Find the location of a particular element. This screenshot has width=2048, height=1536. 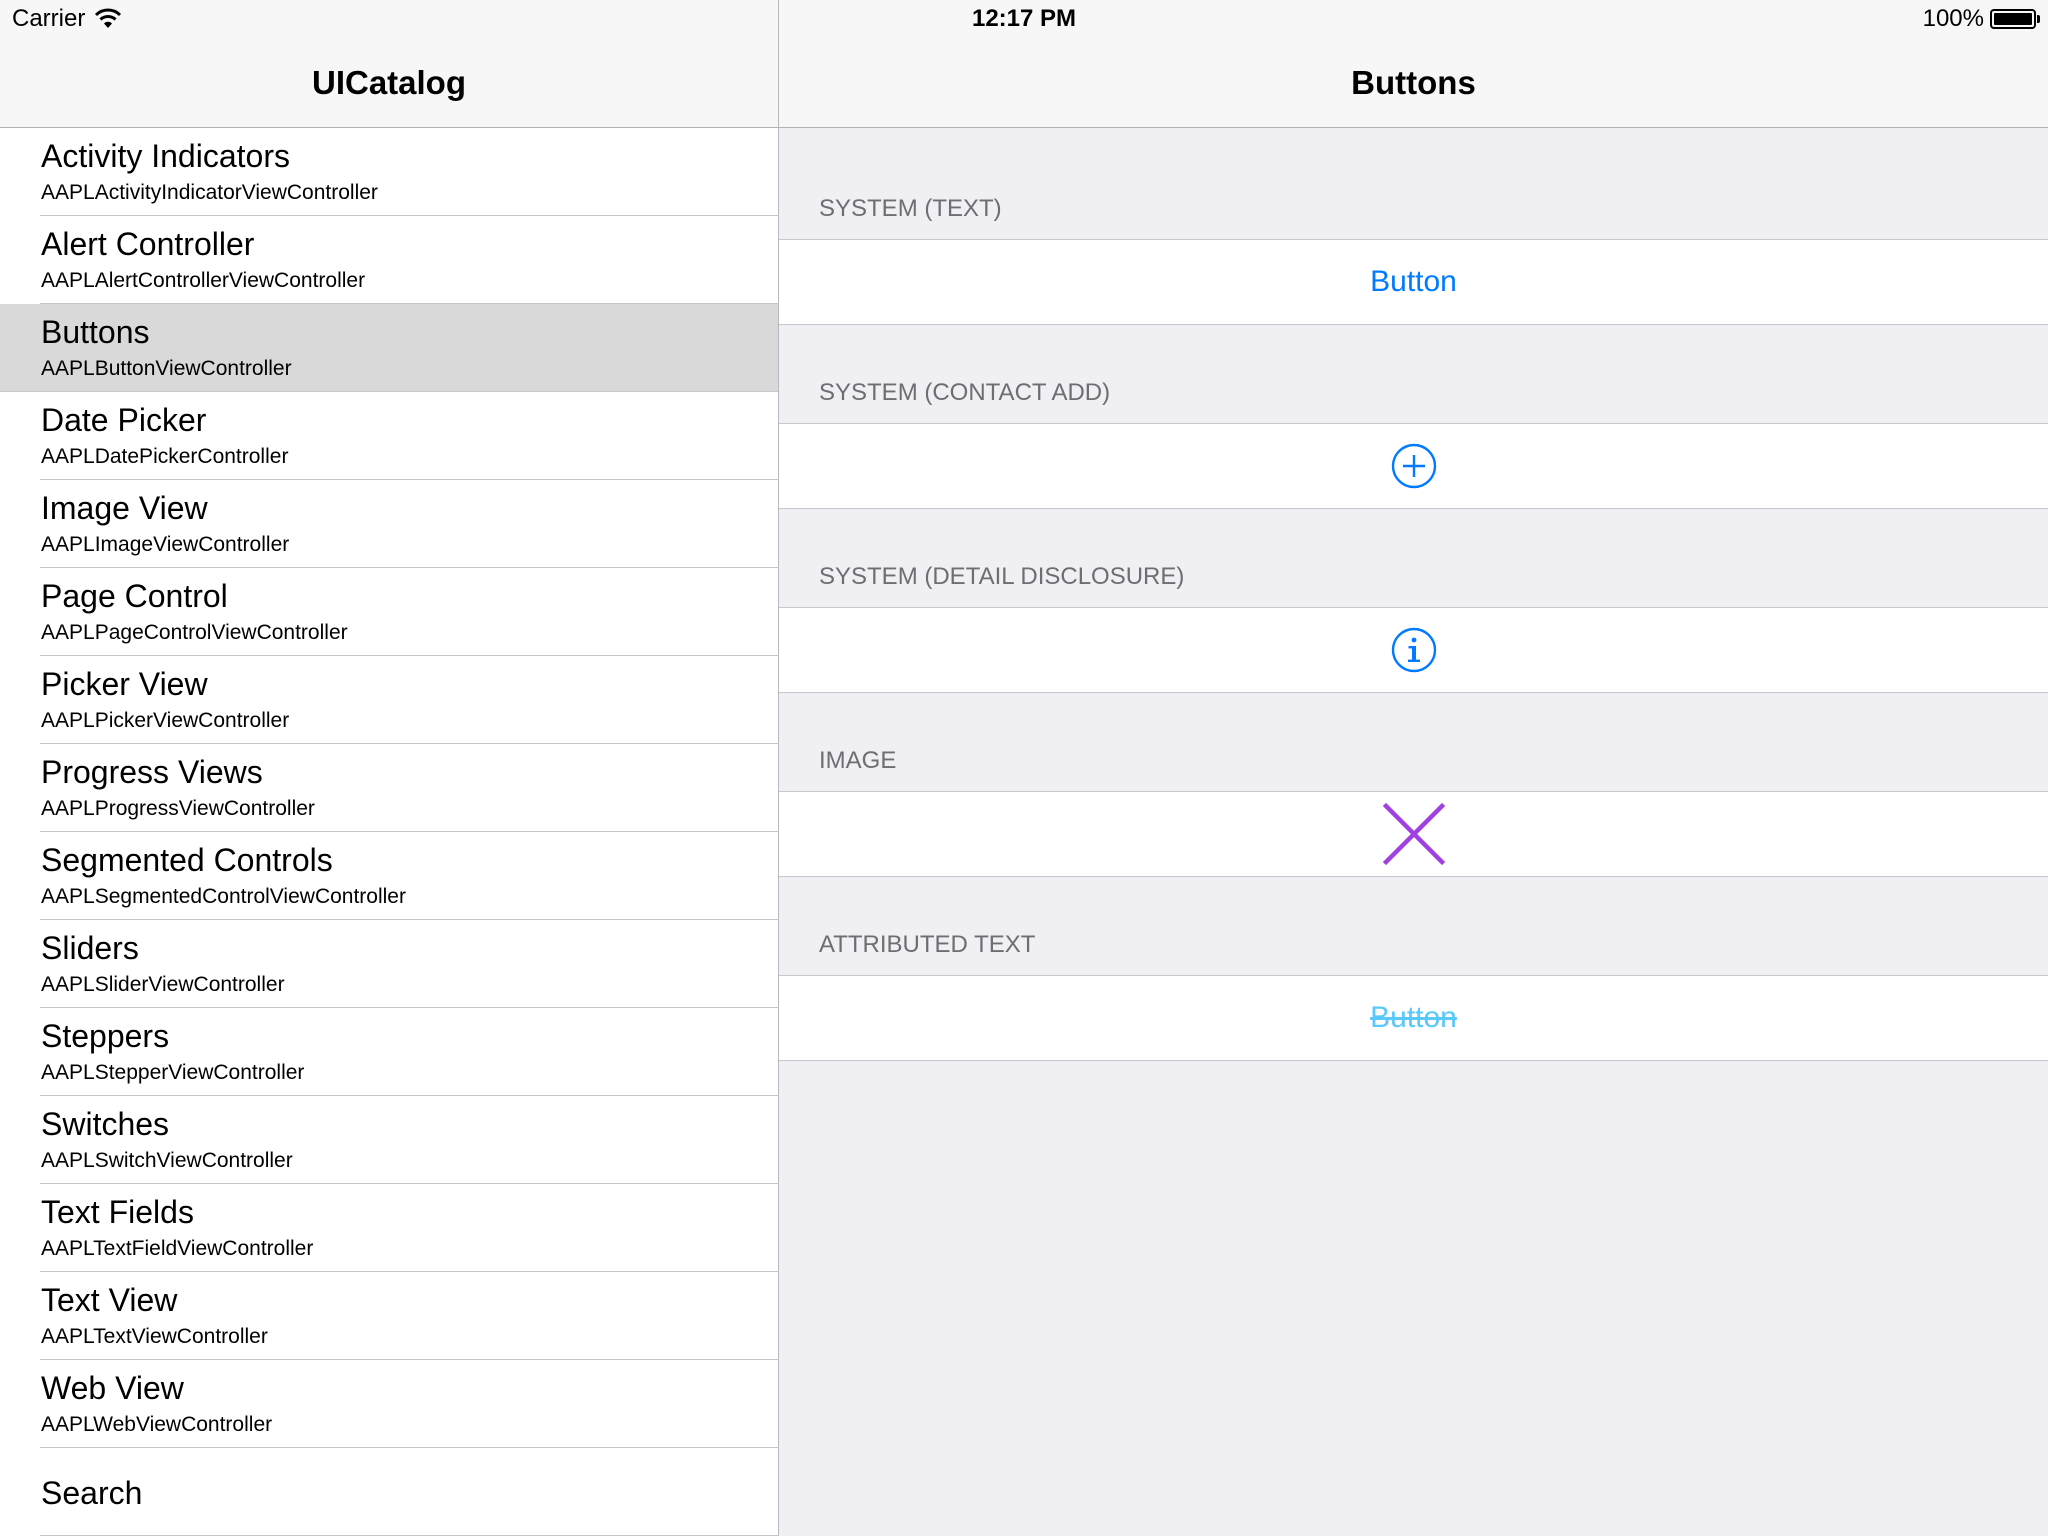

list-item-subtitle: AAPLAlertControllerViewController is located at coordinates (203, 280).